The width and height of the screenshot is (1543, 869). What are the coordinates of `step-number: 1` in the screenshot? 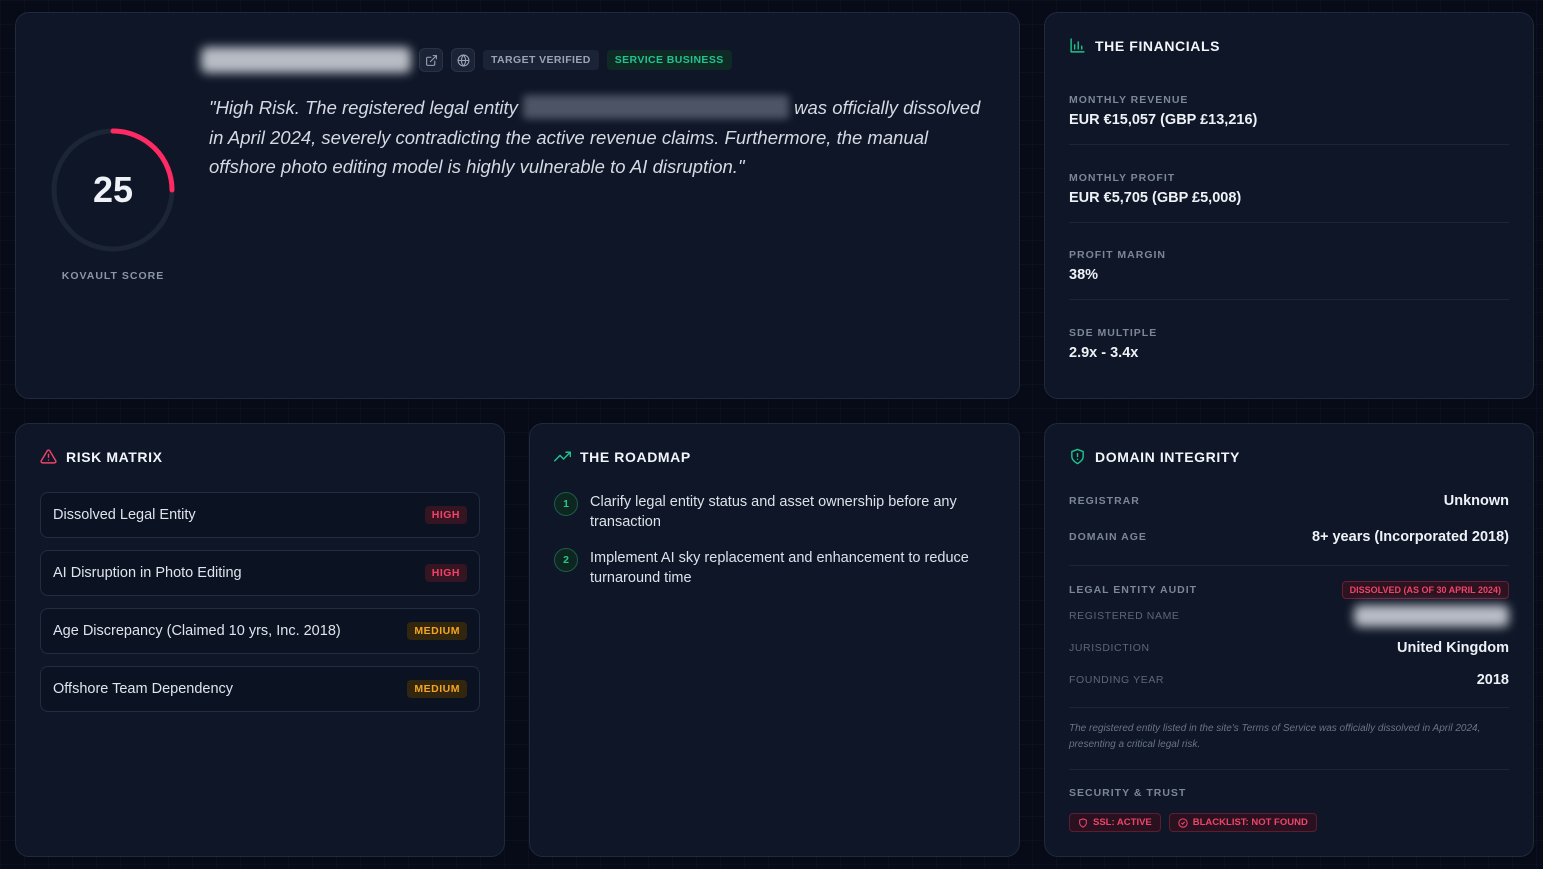 It's located at (566, 504).